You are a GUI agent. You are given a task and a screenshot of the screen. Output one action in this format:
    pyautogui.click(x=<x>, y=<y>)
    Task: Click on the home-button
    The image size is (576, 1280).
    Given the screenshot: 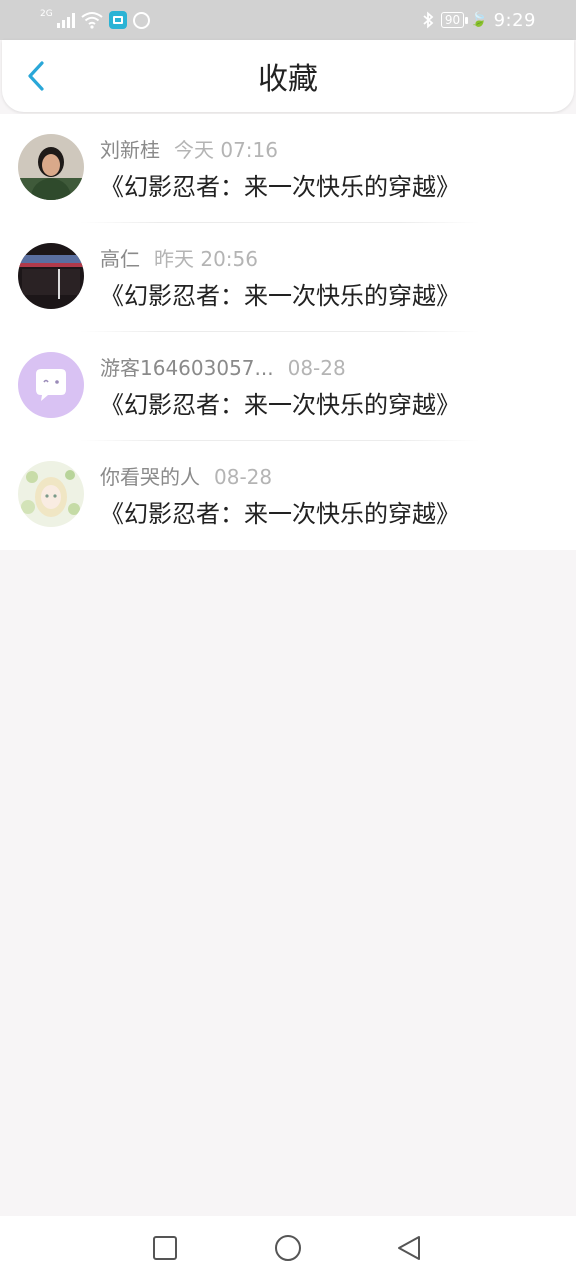 What is the action you would take?
    pyautogui.click(x=288, y=1248)
    